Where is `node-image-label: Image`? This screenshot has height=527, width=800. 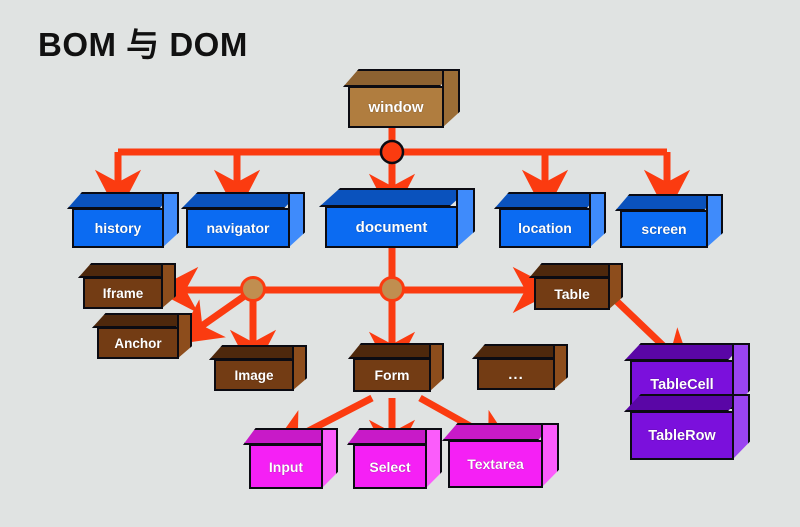 node-image-label: Image is located at coordinates (254, 375).